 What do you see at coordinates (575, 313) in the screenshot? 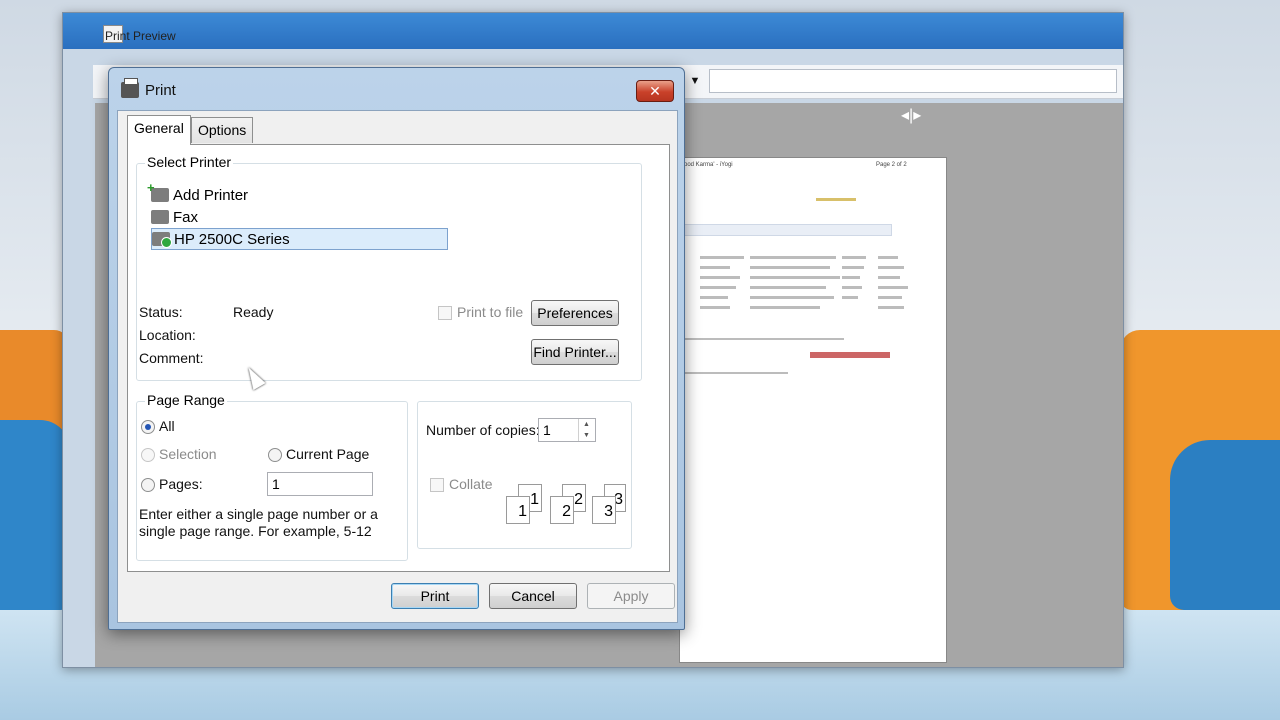
I see `preferences-button: Preferences` at bounding box center [575, 313].